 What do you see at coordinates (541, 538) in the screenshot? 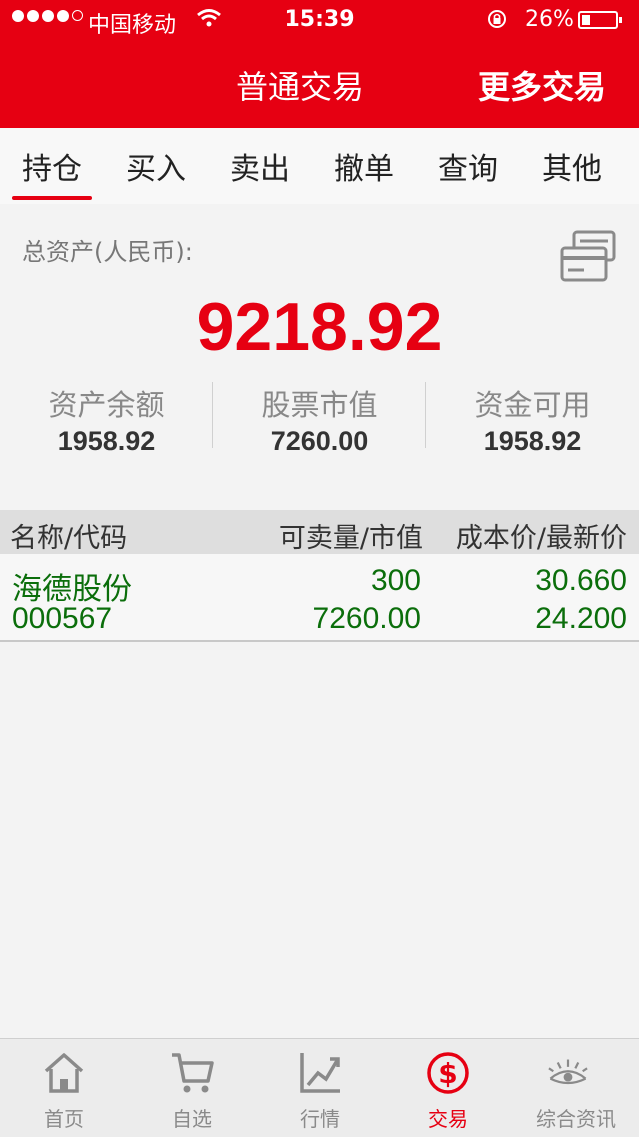
I see `column-header-price: 成本价/最新价` at bounding box center [541, 538].